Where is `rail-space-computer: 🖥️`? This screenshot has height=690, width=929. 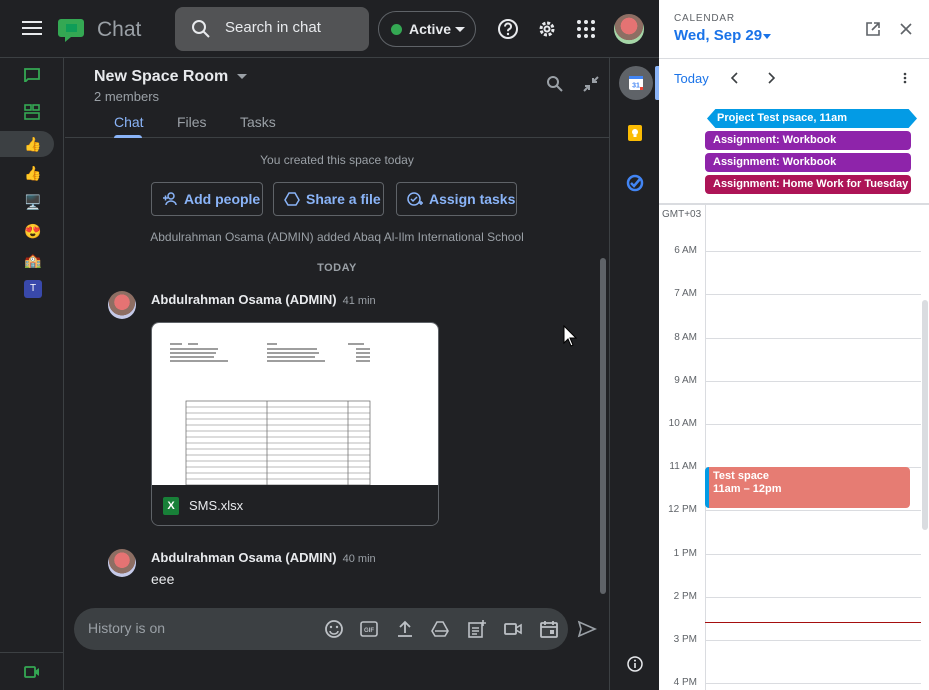
rail-space-computer: 🖥️ is located at coordinates (27, 202).